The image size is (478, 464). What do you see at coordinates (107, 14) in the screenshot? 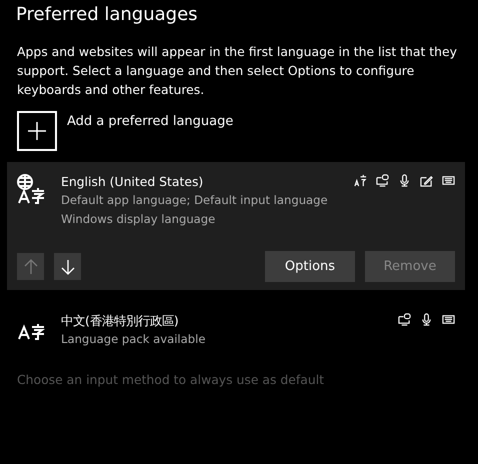
I see `page-title: Preferred languages` at bounding box center [107, 14].